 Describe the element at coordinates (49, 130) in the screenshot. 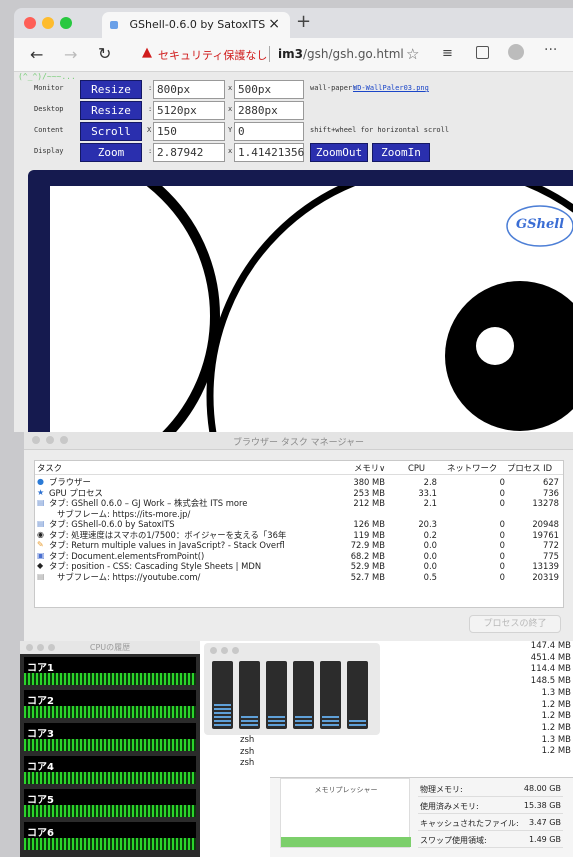

I see `row-label: Content` at that location.